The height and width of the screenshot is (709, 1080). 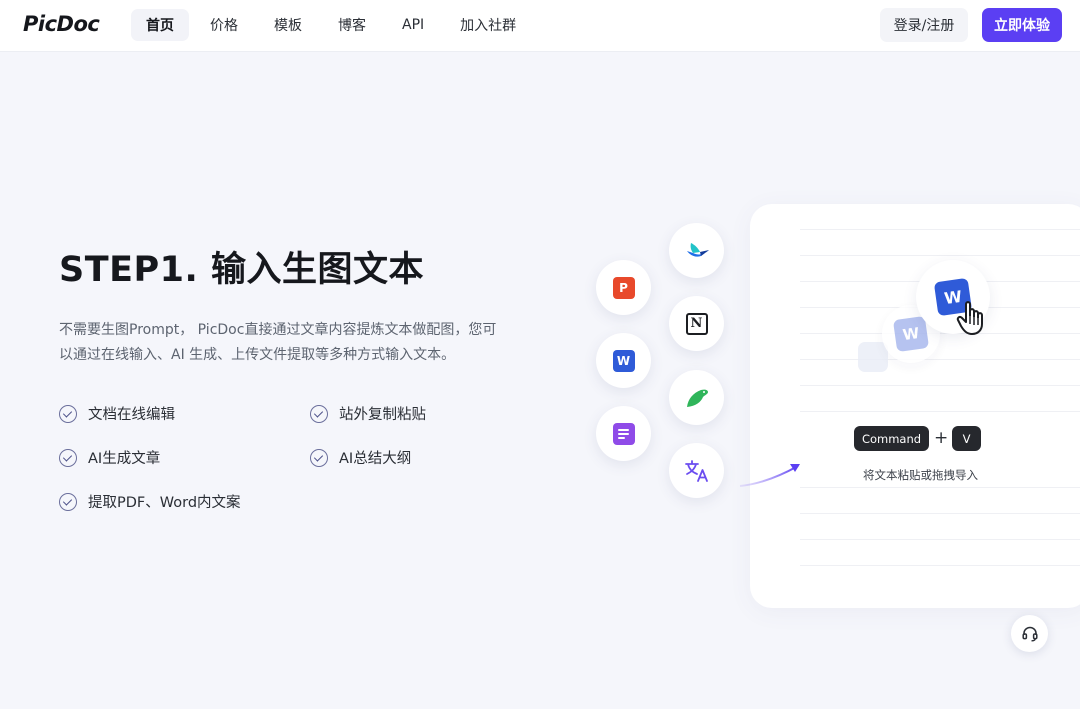 What do you see at coordinates (131, 415) in the screenshot?
I see `feature-label: 文档在线编辑` at bounding box center [131, 415].